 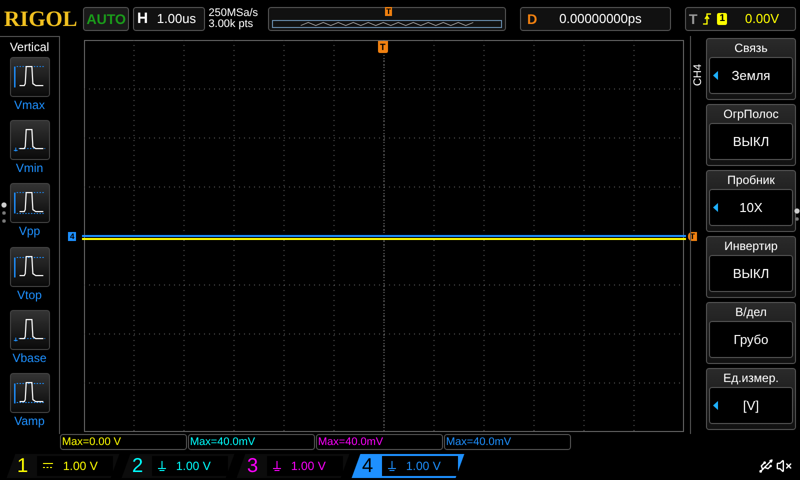 What do you see at coordinates (29, 358) in the screenshot?
I see `measurement-label: Vbase` at bounding box center [29, 358].